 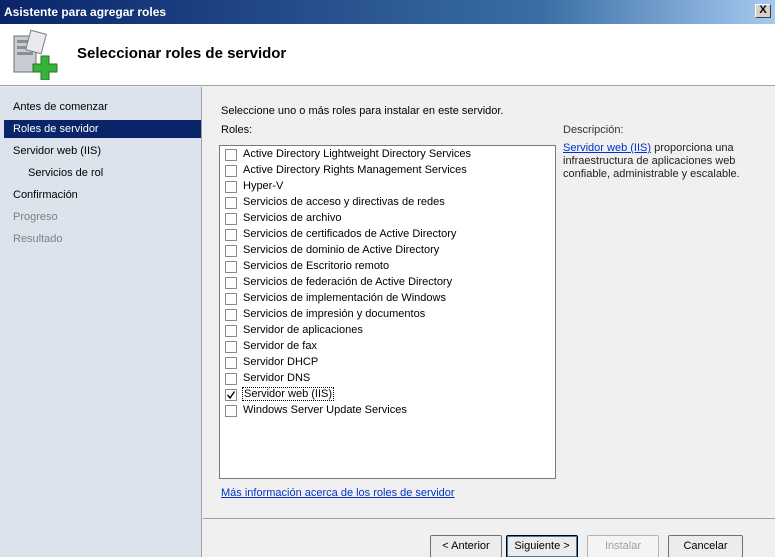 What do you see at coordinates (292, 218) in the screenshot?
I see `role-label: Servicios de archivo` at bounding box center [292, 218].